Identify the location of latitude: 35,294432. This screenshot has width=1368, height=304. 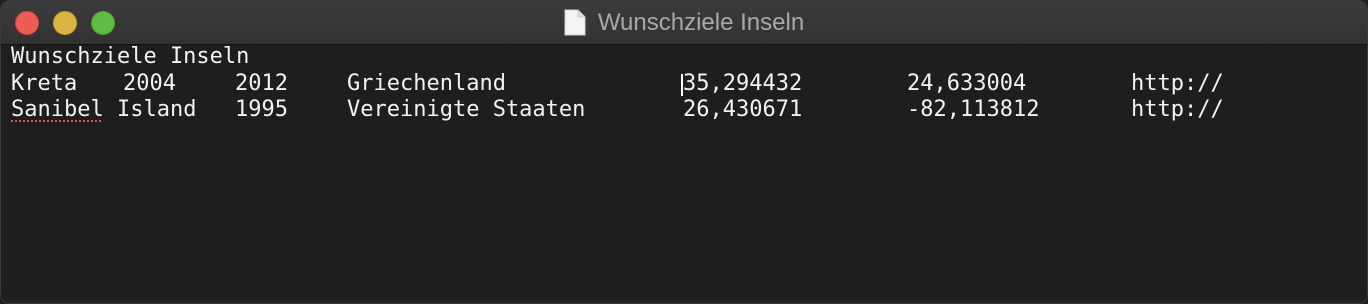
(742, 84).